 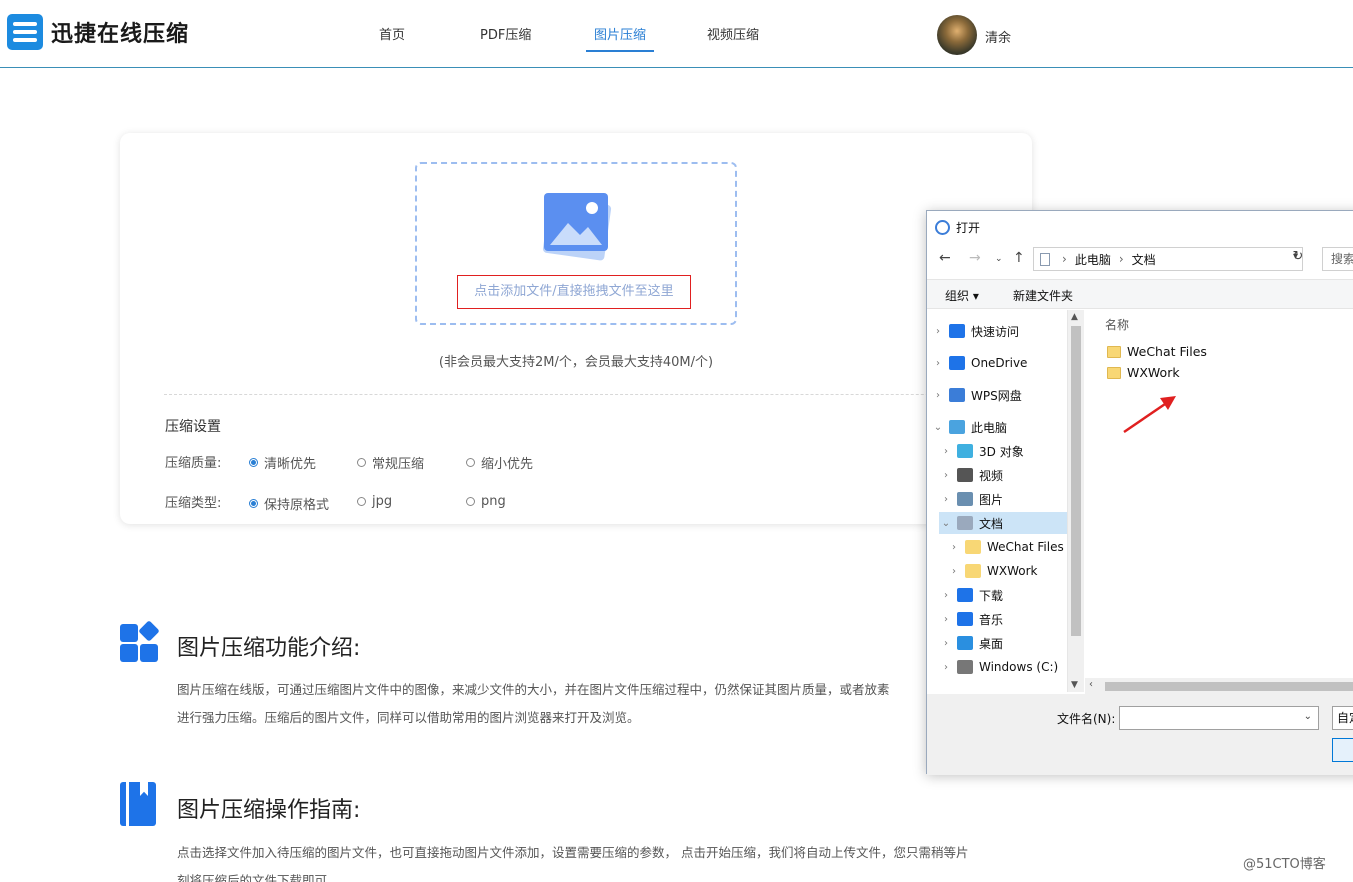 I want to click on organize-button: 组织 ▾, so click(x=962, y=295).